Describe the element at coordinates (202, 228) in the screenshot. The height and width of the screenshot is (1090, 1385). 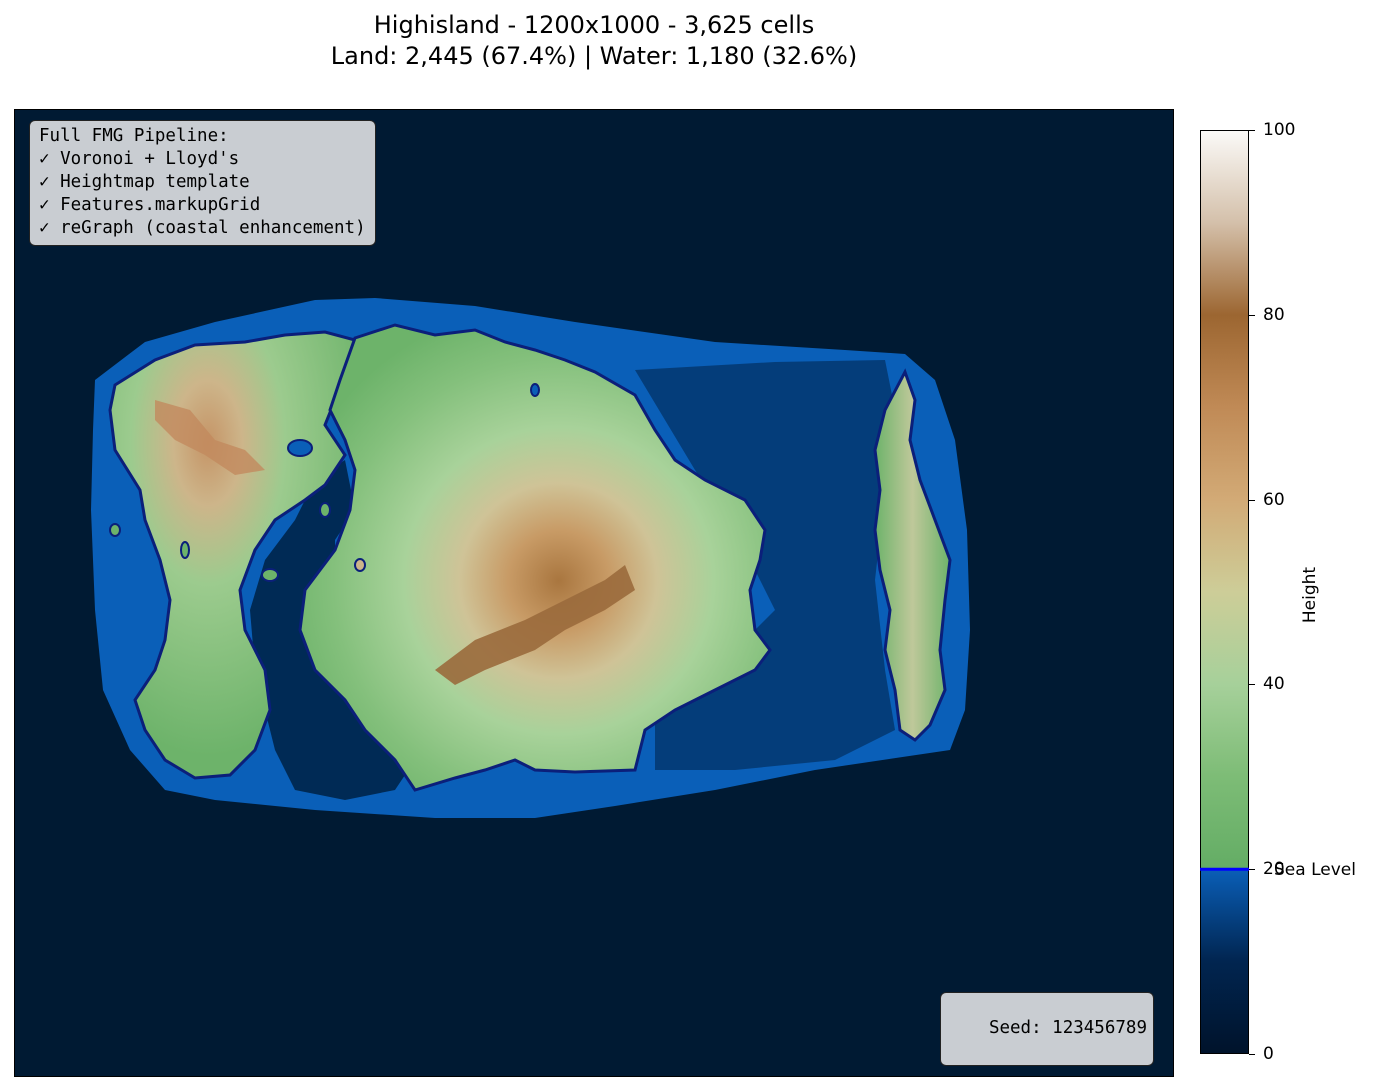
I see `pipeline-step: ✓ reGraph (coastal enhancement)` at that location.